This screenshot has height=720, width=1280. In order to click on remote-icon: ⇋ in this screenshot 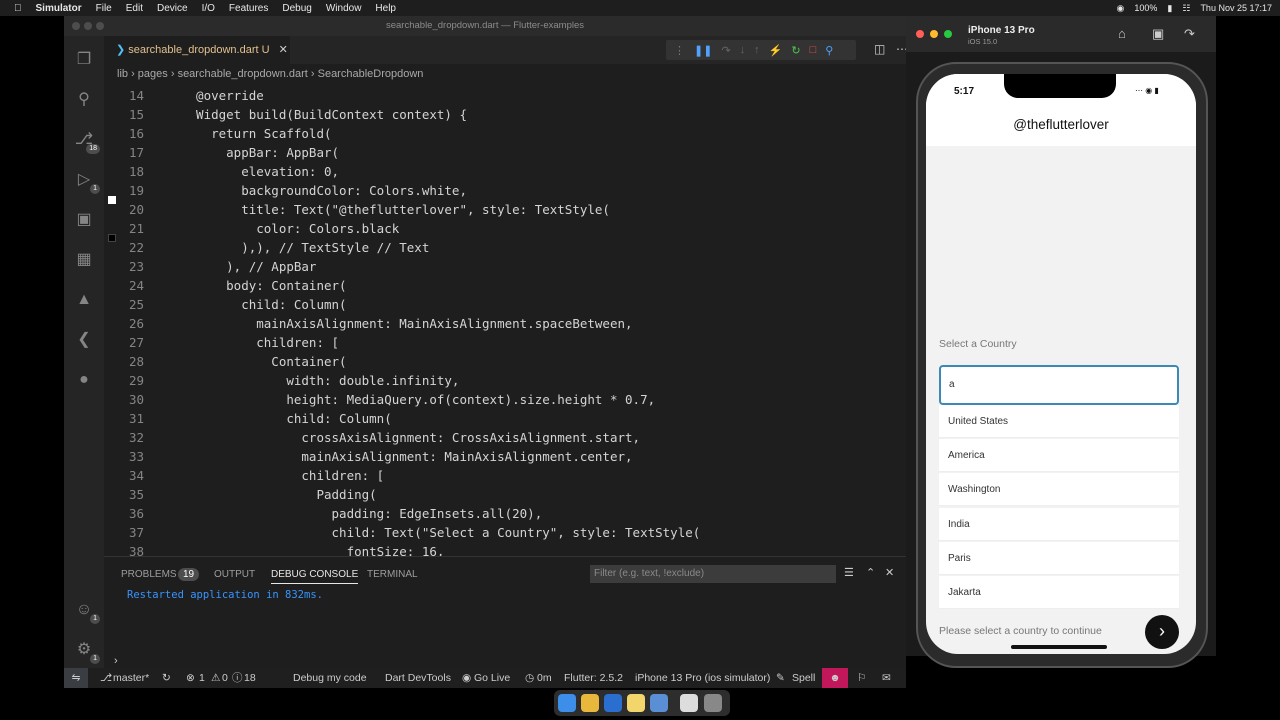, I will do `click(76, 678)`.